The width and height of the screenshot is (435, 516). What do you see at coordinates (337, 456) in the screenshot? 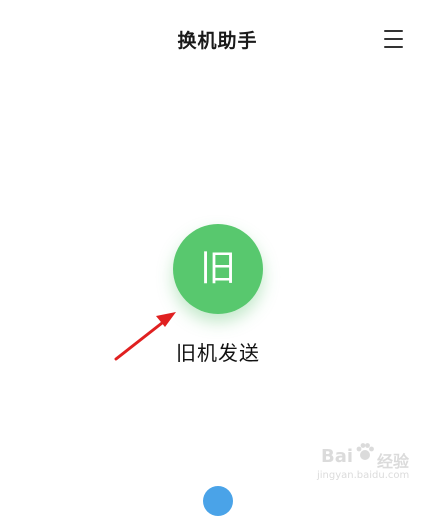
I see `watermark-brand: Bai` at bounding box center [337, 456].